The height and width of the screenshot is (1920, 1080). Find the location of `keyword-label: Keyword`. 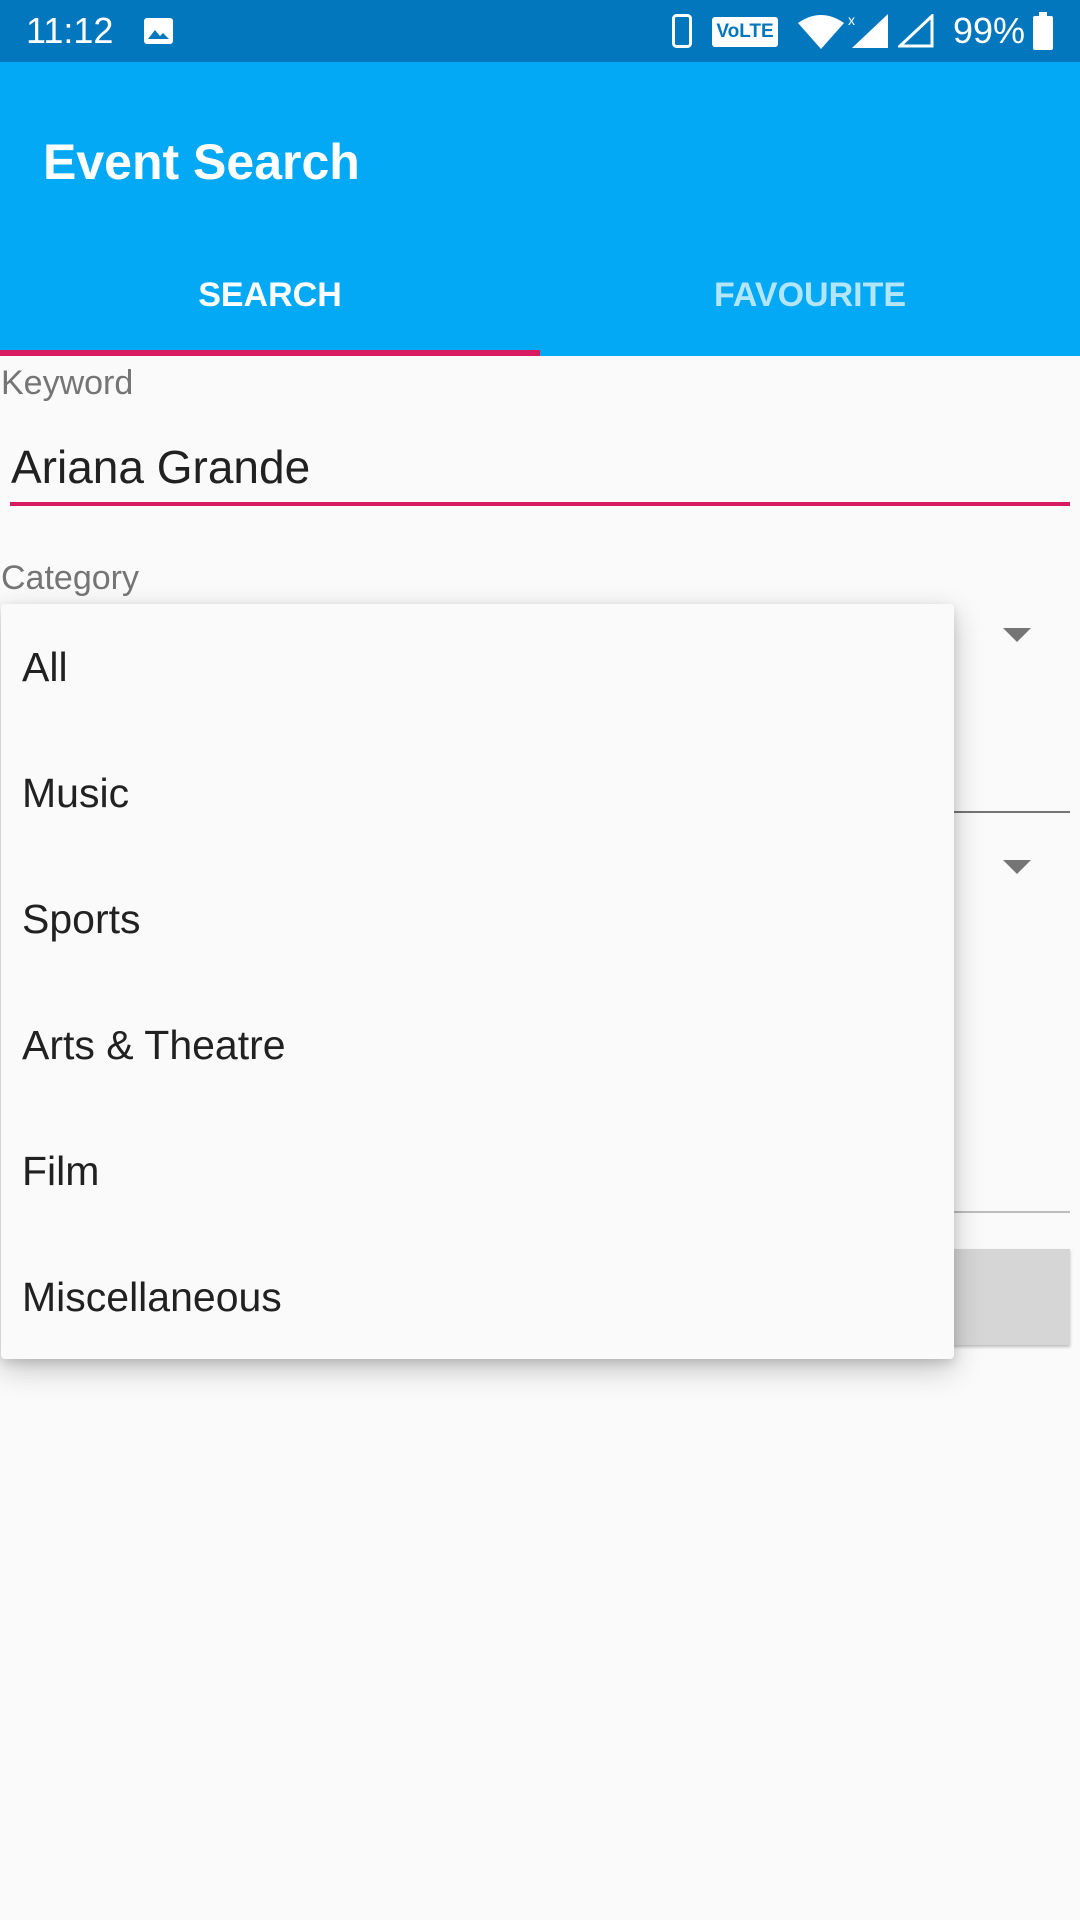

keyword-label: Keyword is located at coordinates (67, 383).